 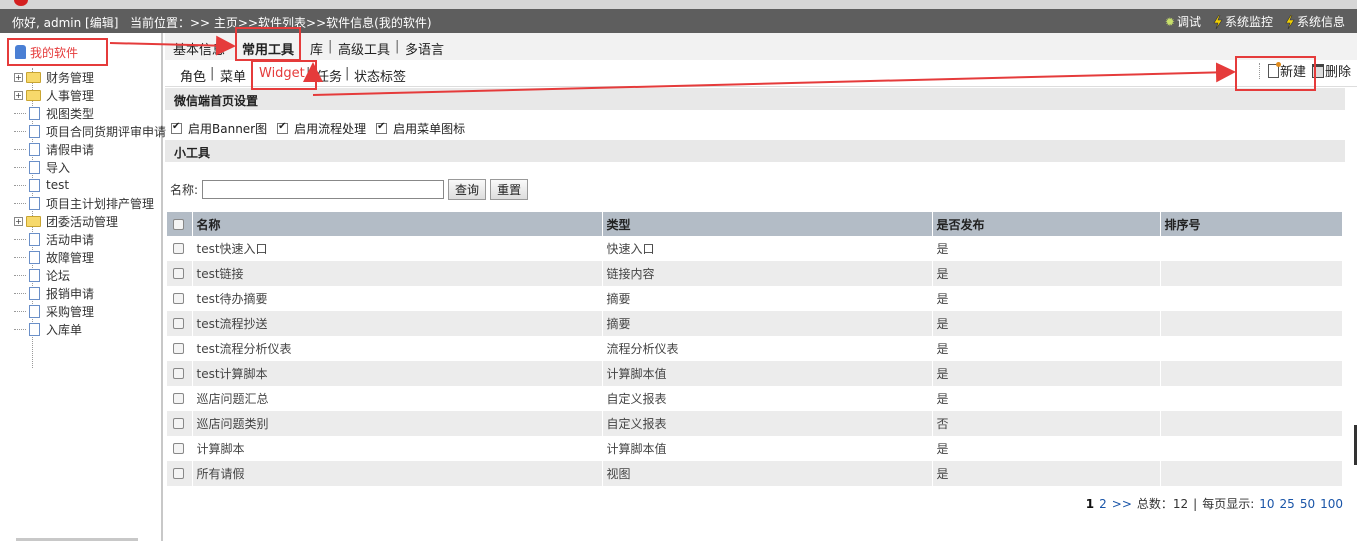 What do you see at coordinates (755, 298) in the screenshot?
I see `table-row: test待办摘要 摘要是` at bounding box center [755, 298].